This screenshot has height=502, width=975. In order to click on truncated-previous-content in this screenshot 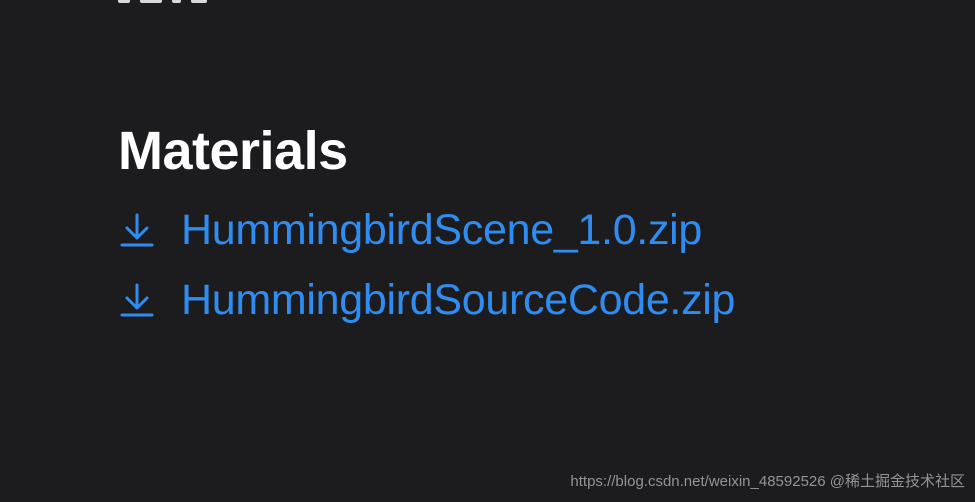, I will do `click(162, 1)`.